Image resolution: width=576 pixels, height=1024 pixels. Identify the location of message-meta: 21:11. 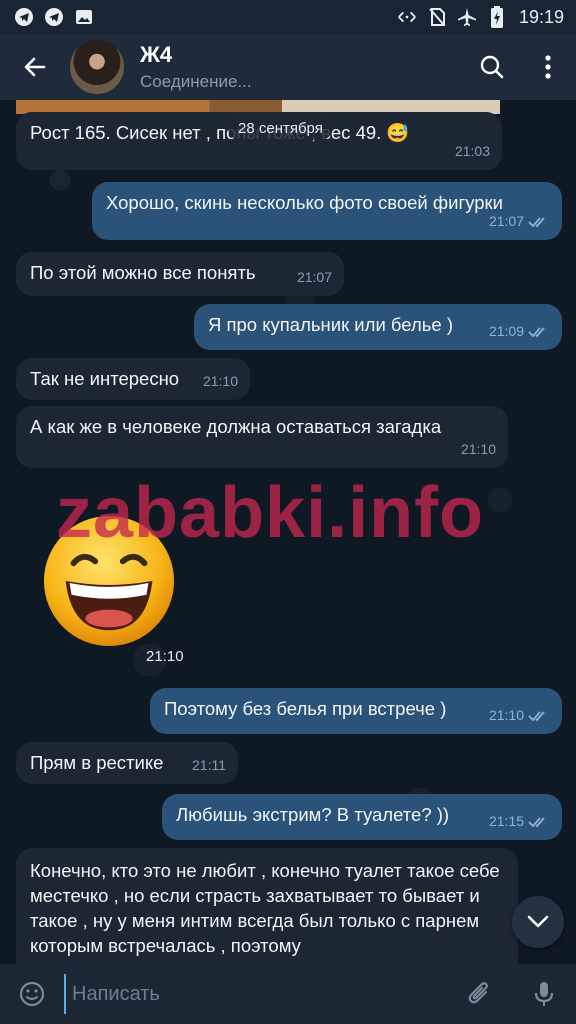
(209, 765).